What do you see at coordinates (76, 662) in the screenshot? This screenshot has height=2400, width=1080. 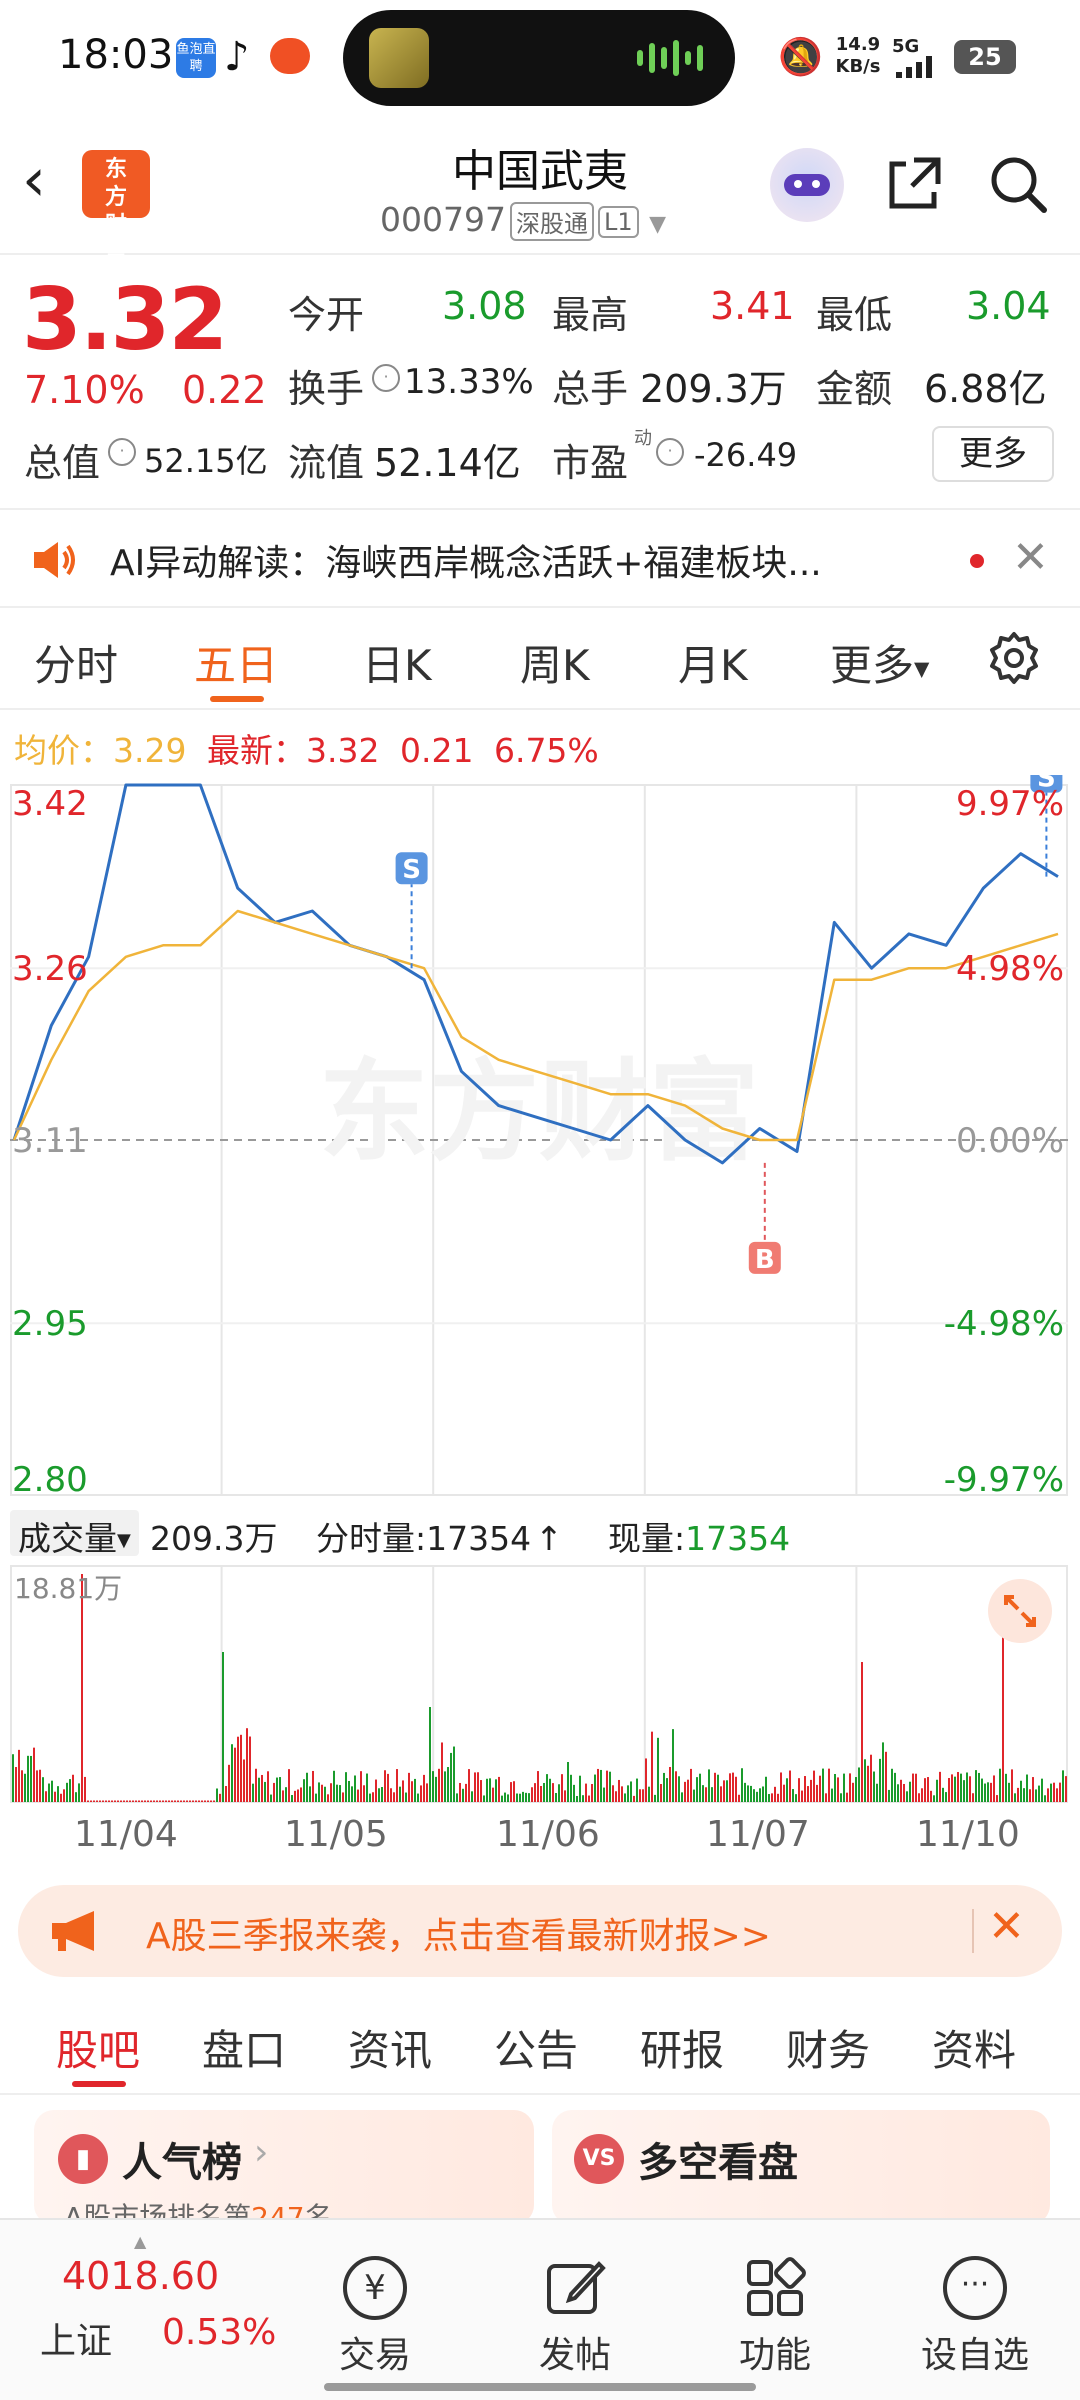 I see `tab-intraday: 分时` at bounding box center [76, 662].